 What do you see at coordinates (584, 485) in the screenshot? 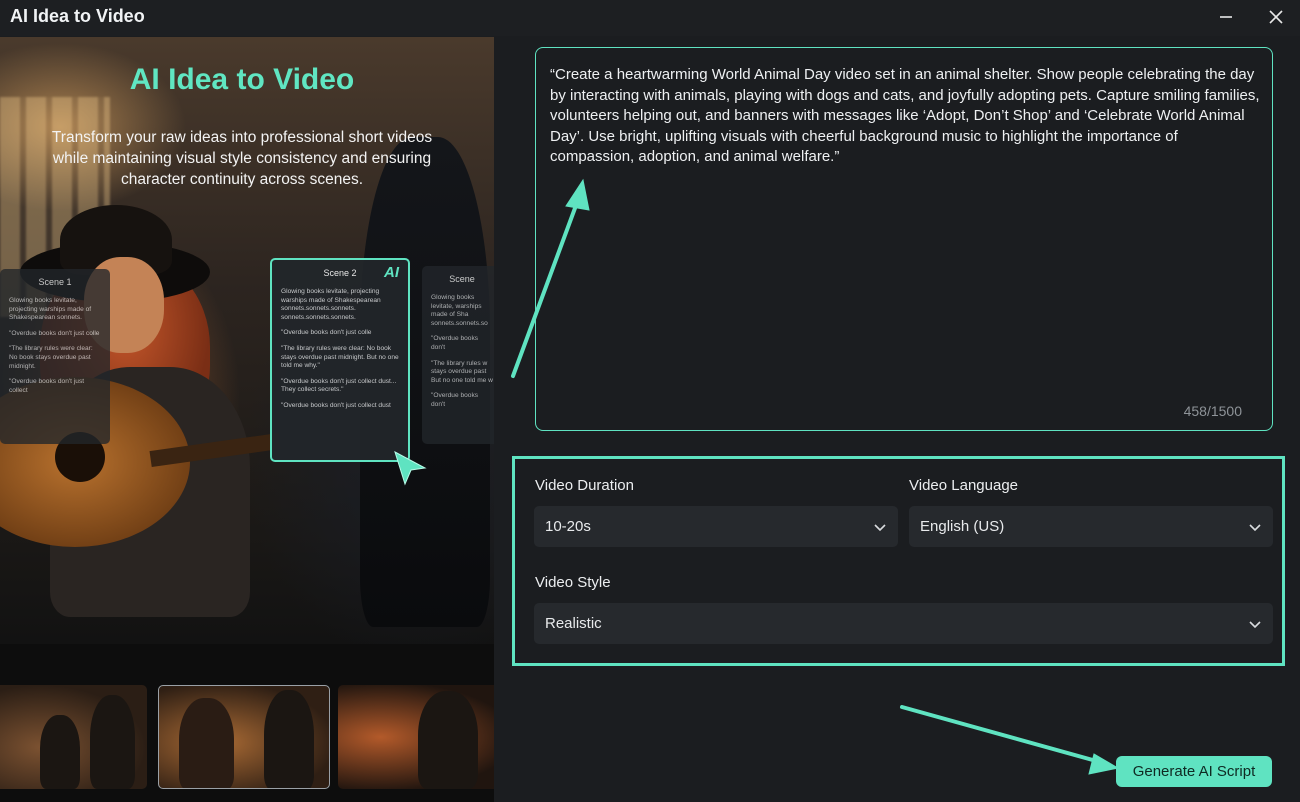
I see `video-duration-label: Video Duration` at bounding box center [584, 485].